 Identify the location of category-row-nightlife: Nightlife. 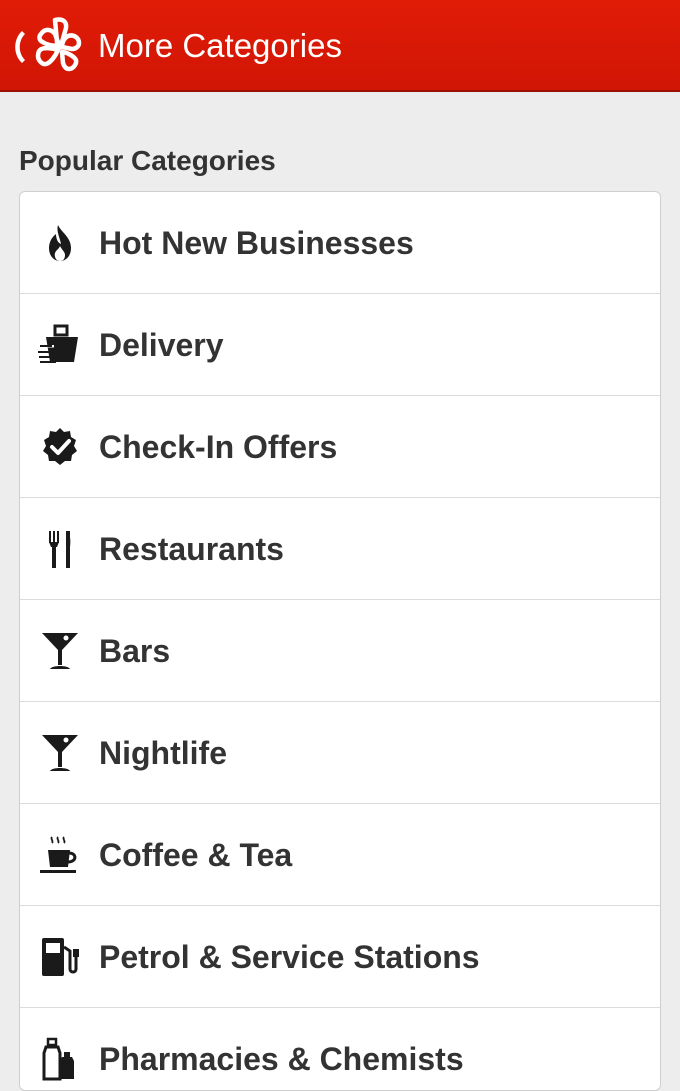
(340, 753).